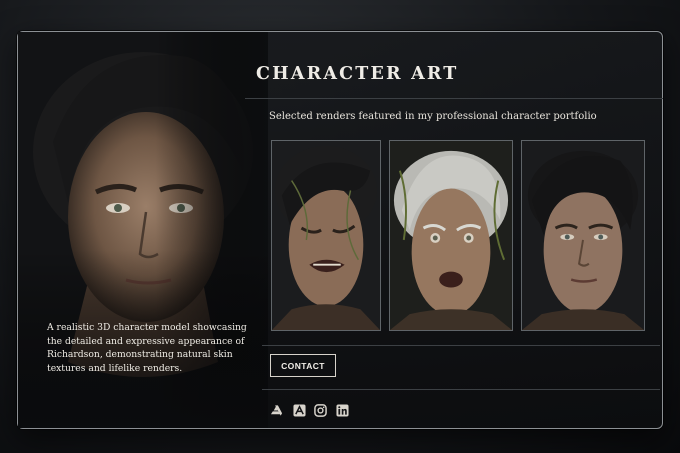  I want to click on instagram-icon, so click(320, 410).